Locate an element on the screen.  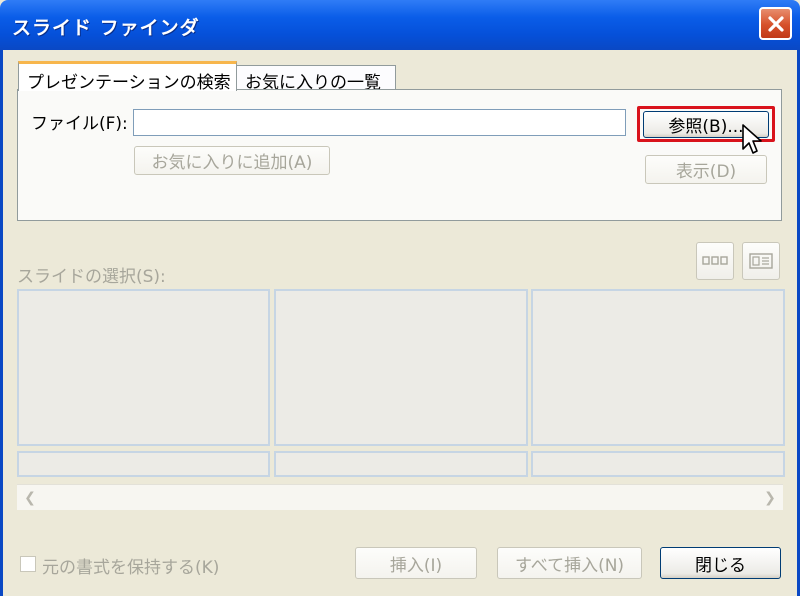
tab-search-label: プレゼンテーションの検索 is located at coordinates (129, 83).